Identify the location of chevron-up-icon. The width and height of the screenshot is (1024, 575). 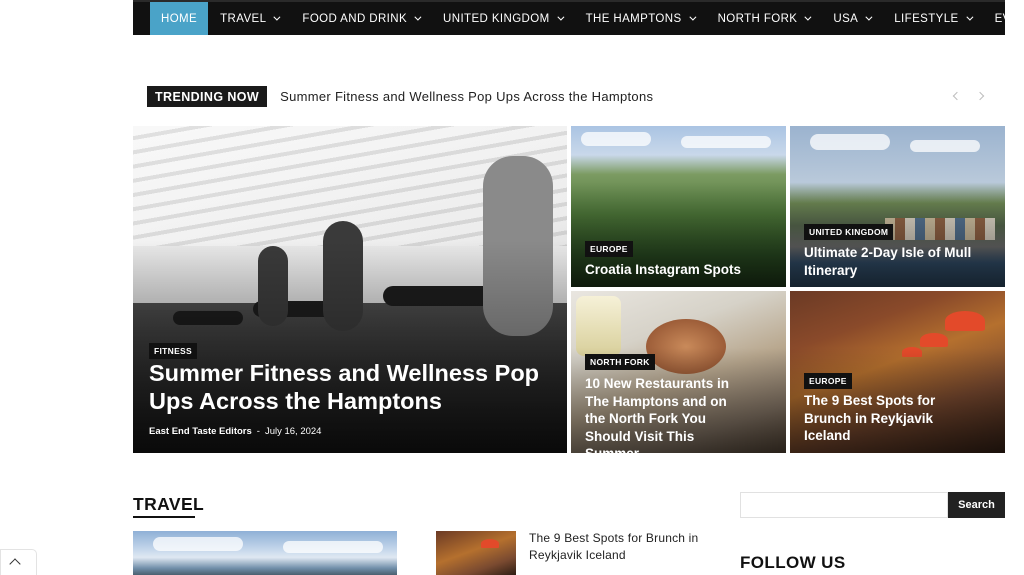
(15, 564).